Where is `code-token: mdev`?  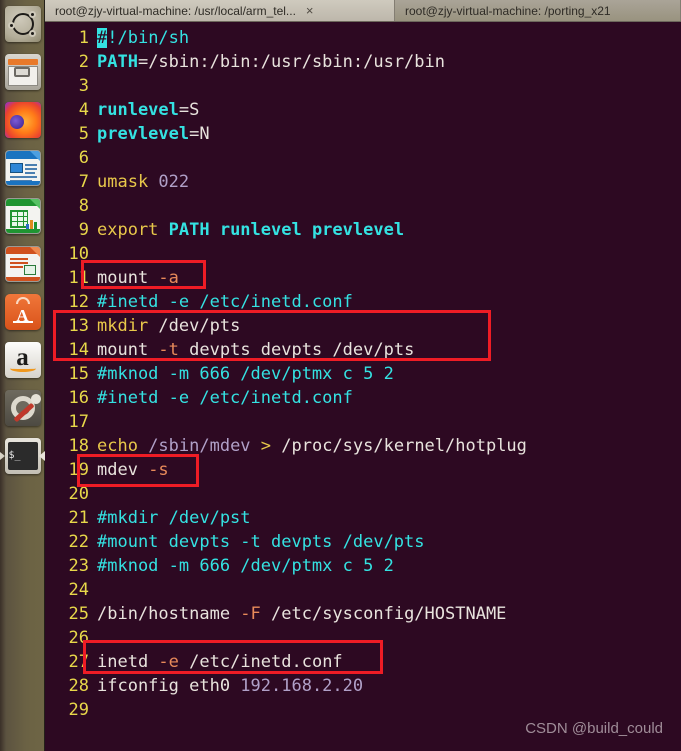
code-token: mdev is located at coordinates (123, 470).